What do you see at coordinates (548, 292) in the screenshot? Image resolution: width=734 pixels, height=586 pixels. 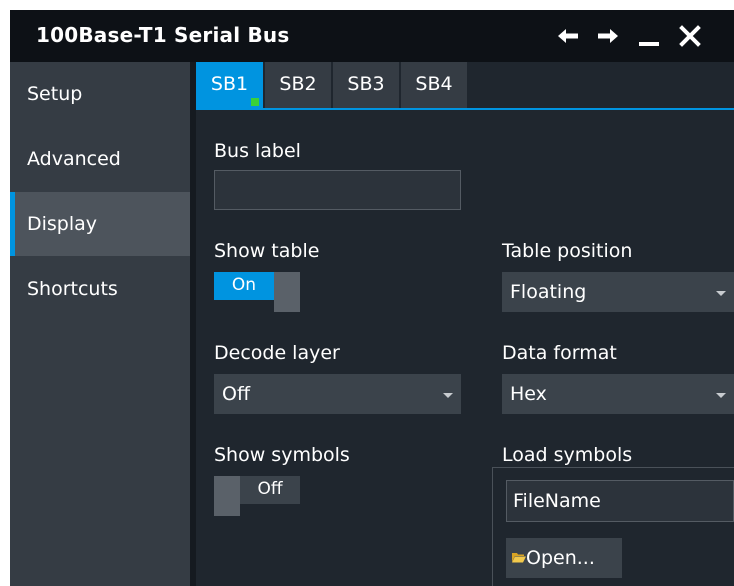 I see `select-value: Floating` at bounding box center [548, 292].